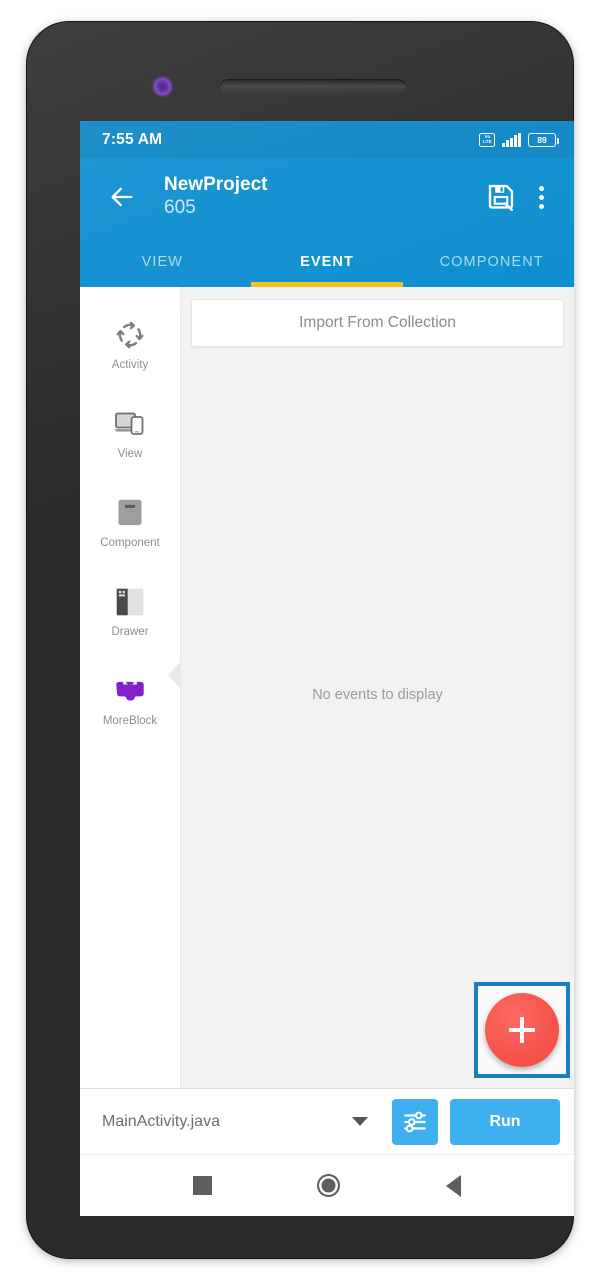 This screenshot has height=1280, width=600. I want to click on battery-level-label: 89, so click(542, 139).